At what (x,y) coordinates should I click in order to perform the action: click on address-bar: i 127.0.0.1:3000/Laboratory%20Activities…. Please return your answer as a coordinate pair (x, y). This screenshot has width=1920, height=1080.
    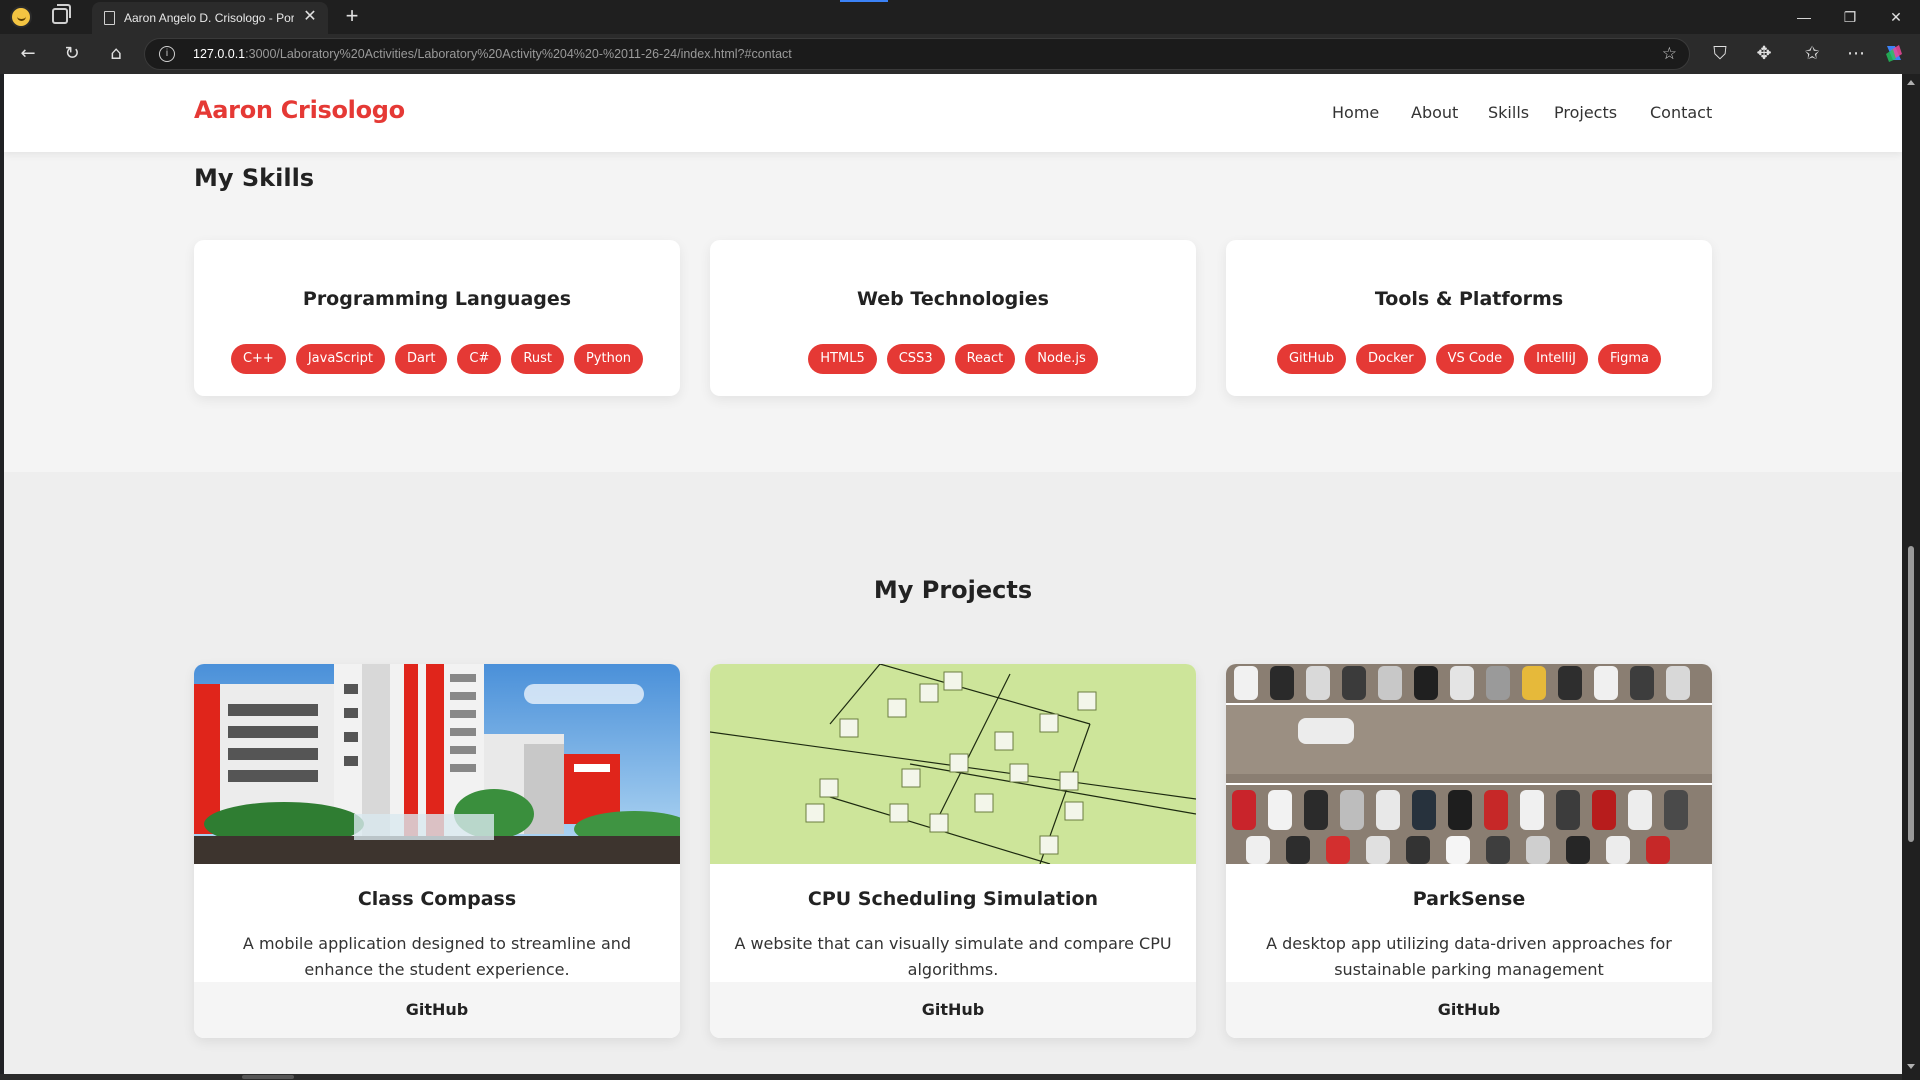
    Looking at the image, I should click on (917, 54).